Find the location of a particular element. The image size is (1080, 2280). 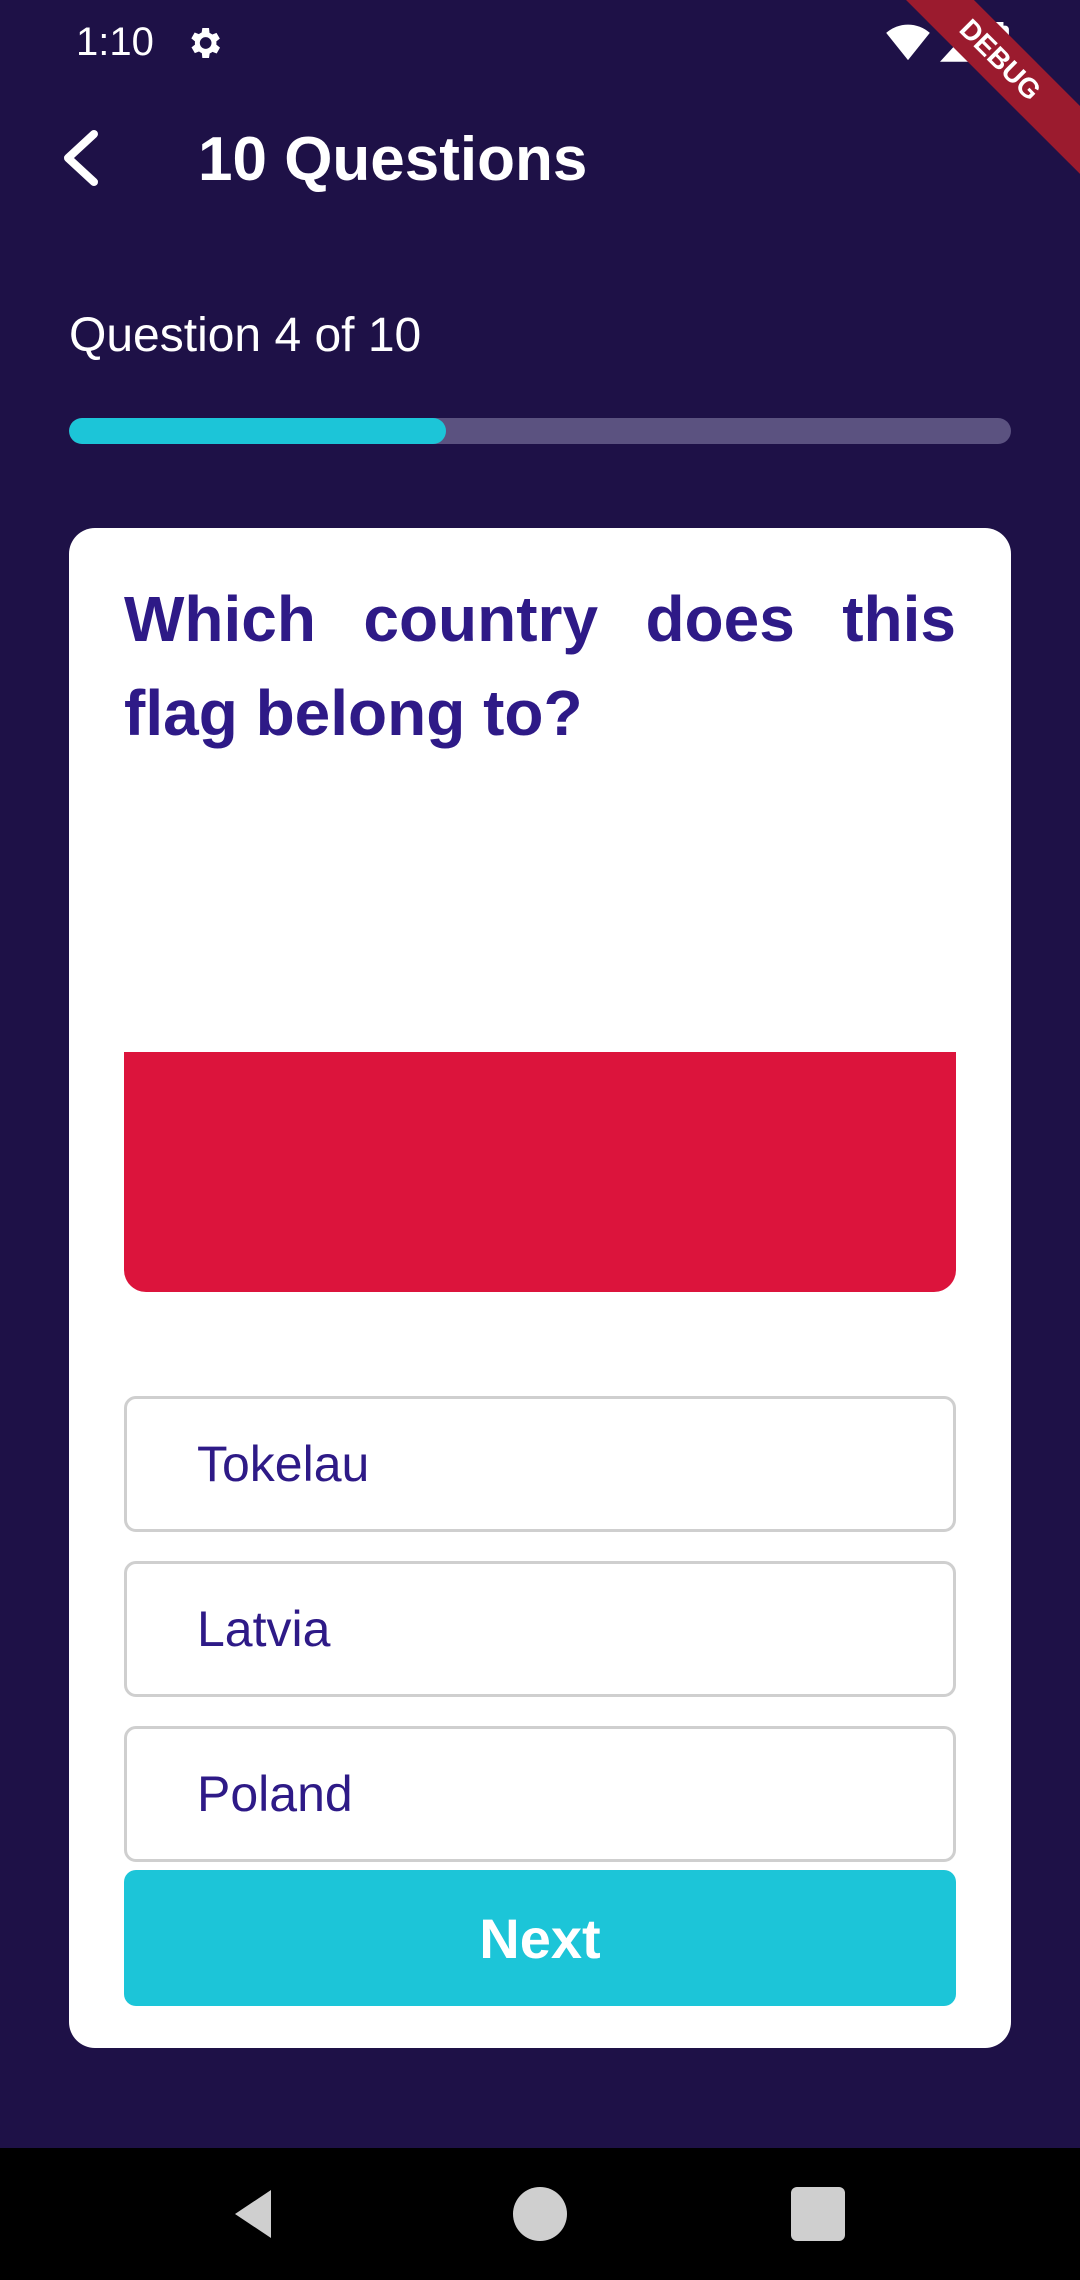

back-arrow-icon is located at coordinates (80, 160).